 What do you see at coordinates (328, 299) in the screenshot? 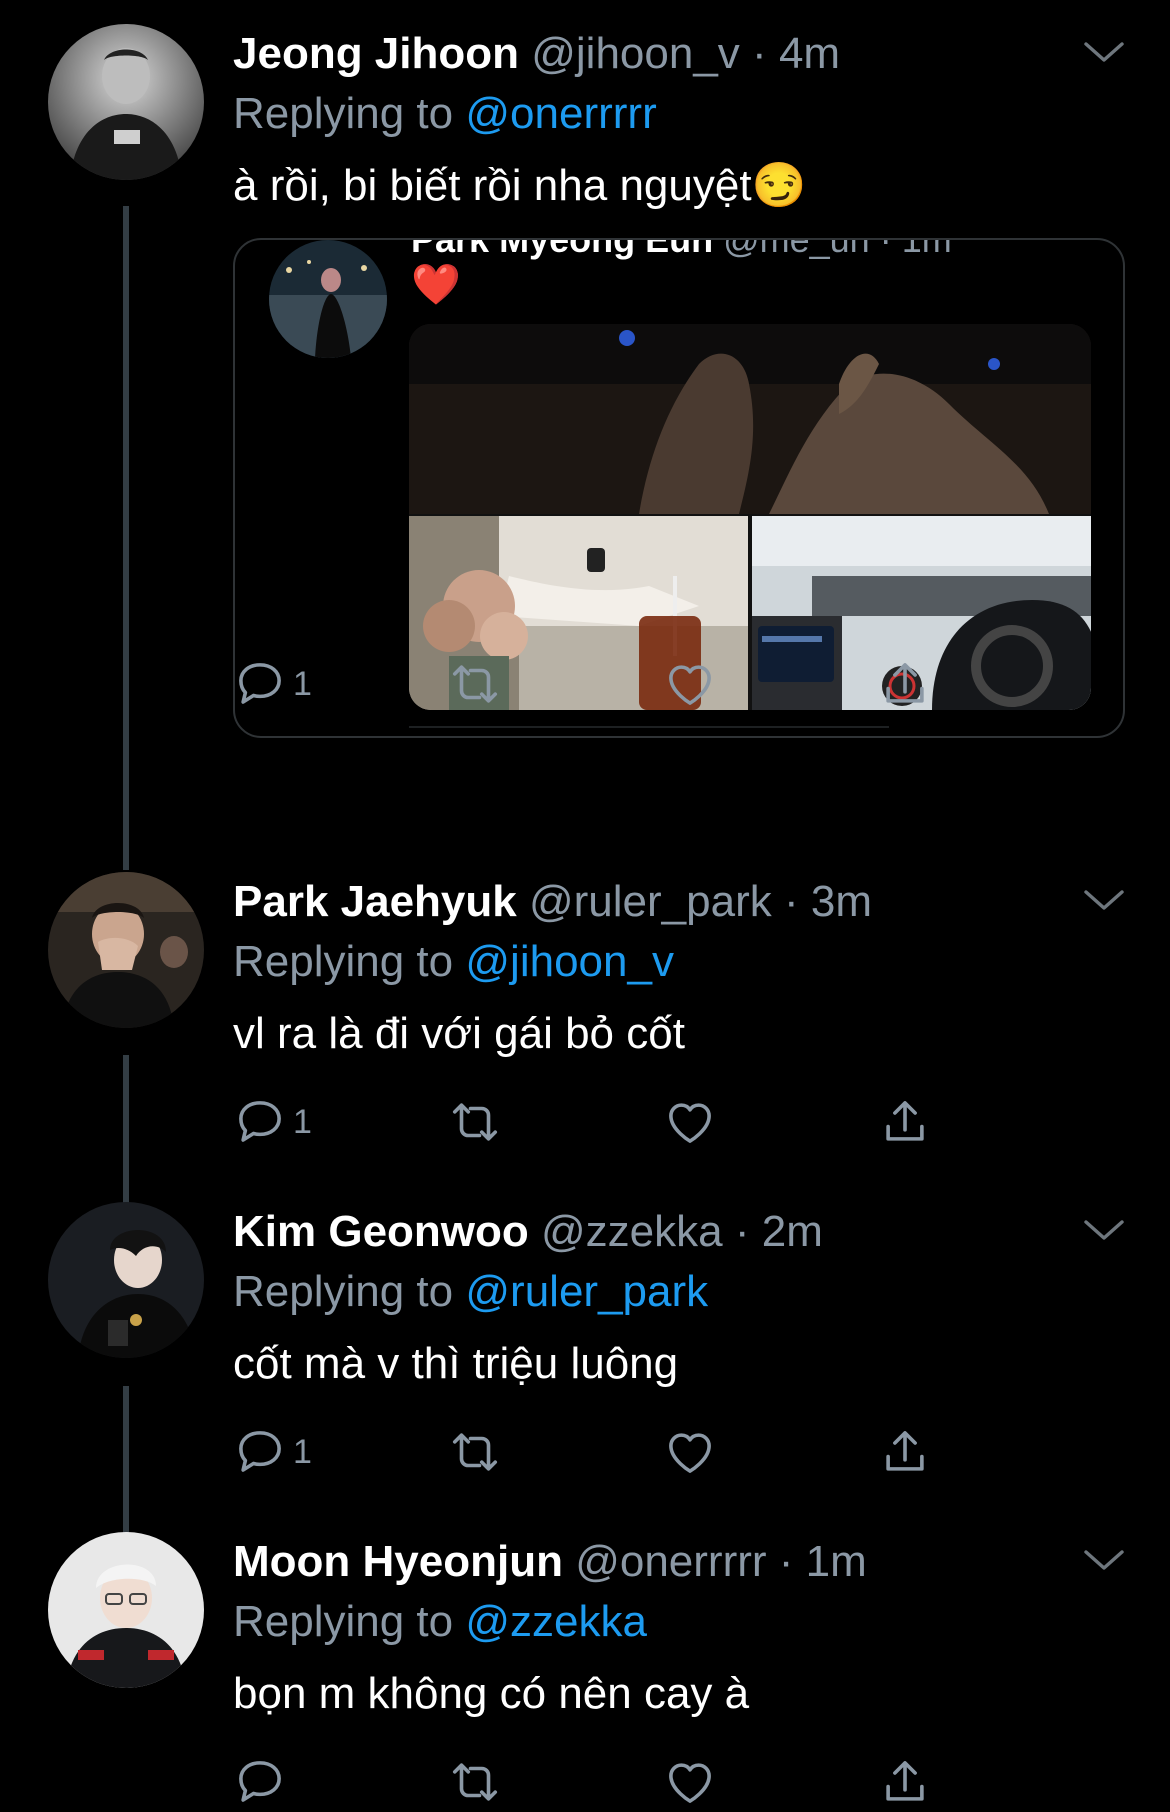
I see `quote-avatar` at bounding box center [328, 299].